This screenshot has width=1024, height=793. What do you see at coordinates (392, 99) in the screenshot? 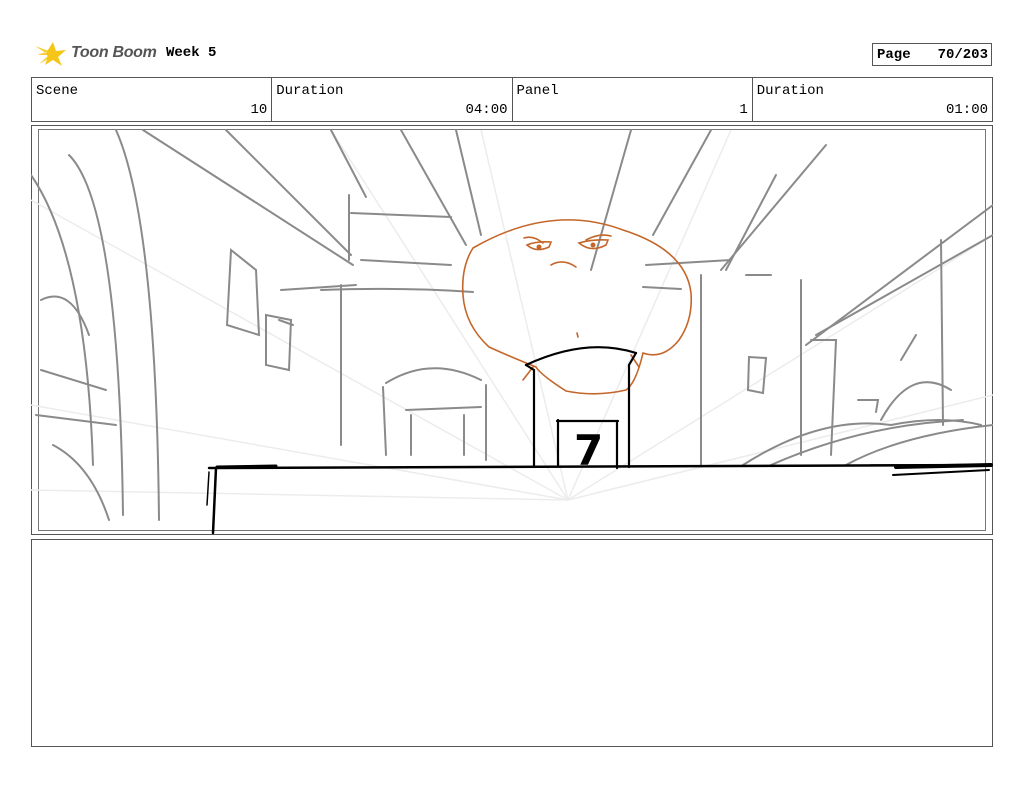
I see `scene-duration-cell: Duration 04:00` at bounding box center [392, 99].